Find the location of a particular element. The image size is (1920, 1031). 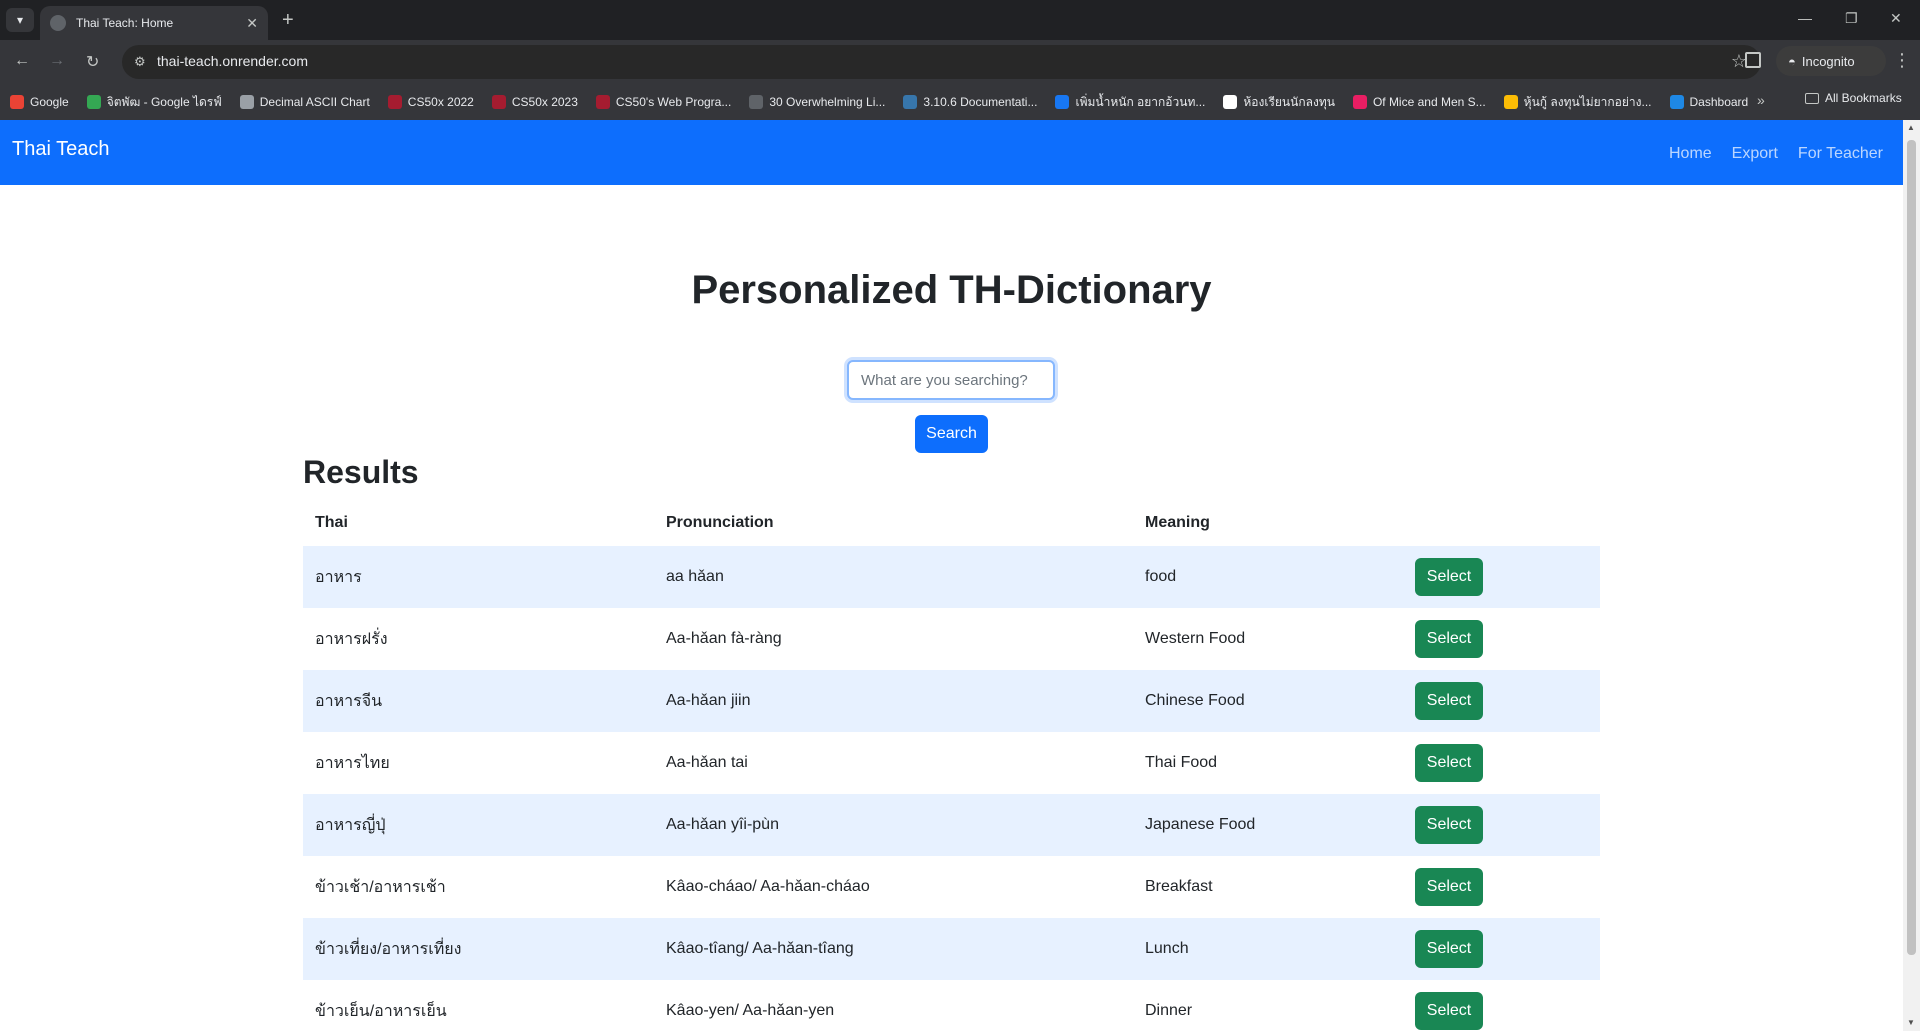

page-title: Personalized TH-Dictionary is located at coordinates (951, 290).